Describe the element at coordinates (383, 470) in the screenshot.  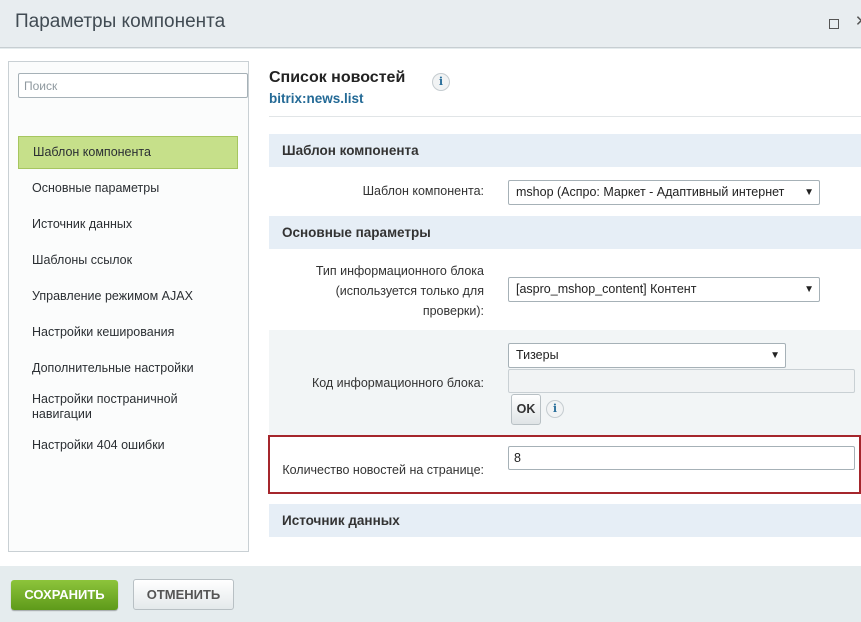
I see `news-count-label: Количество новостей на странице:` at that location.